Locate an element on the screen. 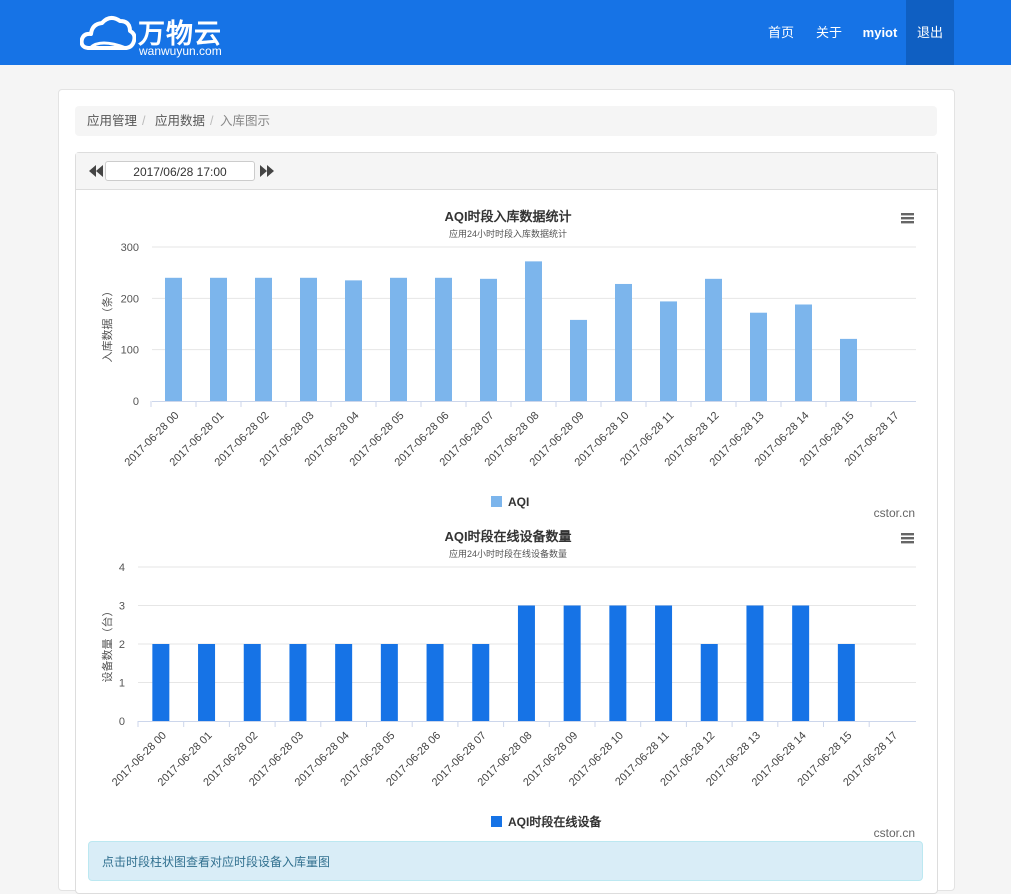  y-tick-label: 200 is located at coordinates (130, 299).